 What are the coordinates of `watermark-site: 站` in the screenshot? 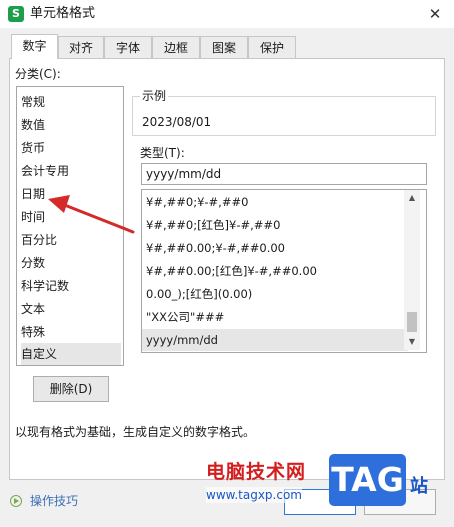 It's located at (419, 486).